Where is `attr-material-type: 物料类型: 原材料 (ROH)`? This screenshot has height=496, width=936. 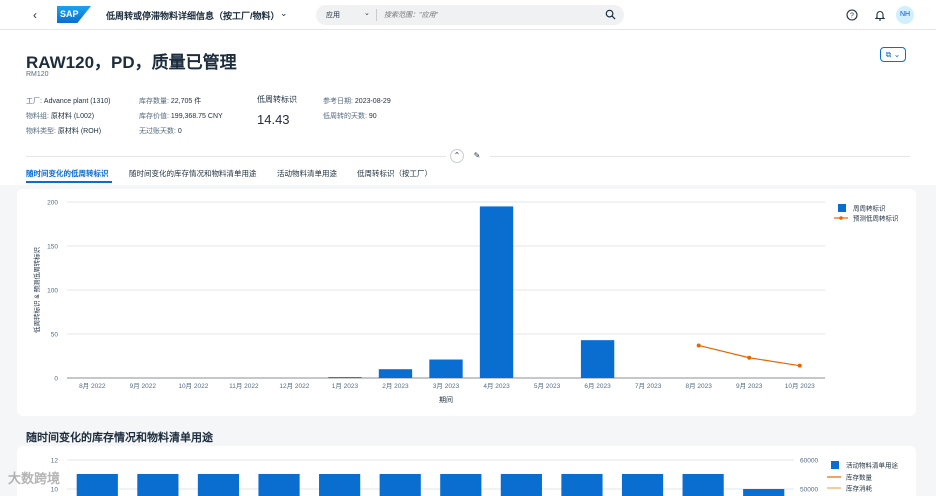
attr-material-type: 物料类型: 原材料 (ROH) is located at coordinates (64, 131).